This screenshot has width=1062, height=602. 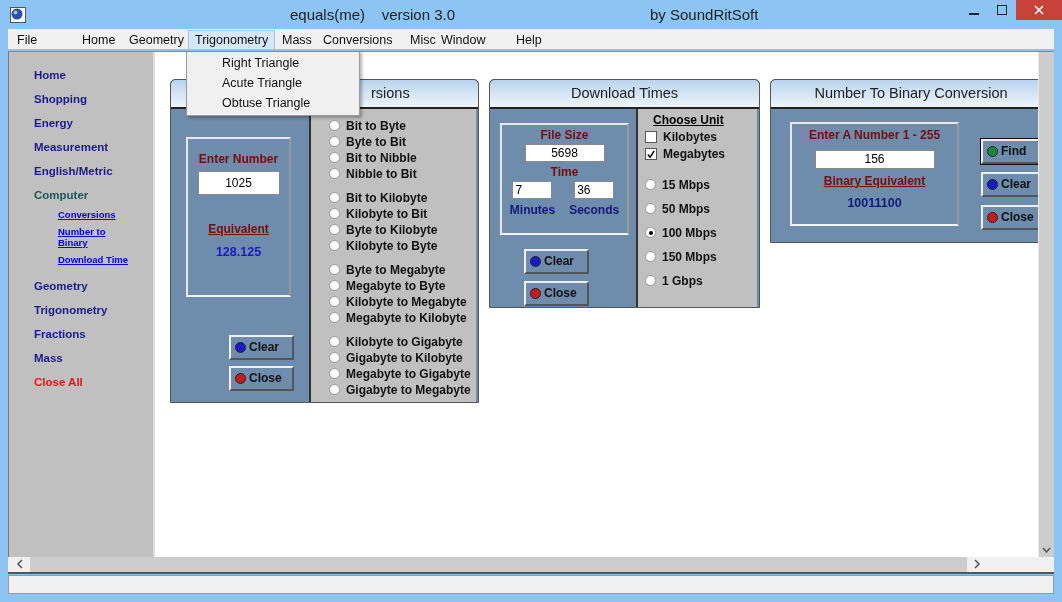 I want to click on radio-option: Kilobyte to Byte, so click(x=402, y=245).